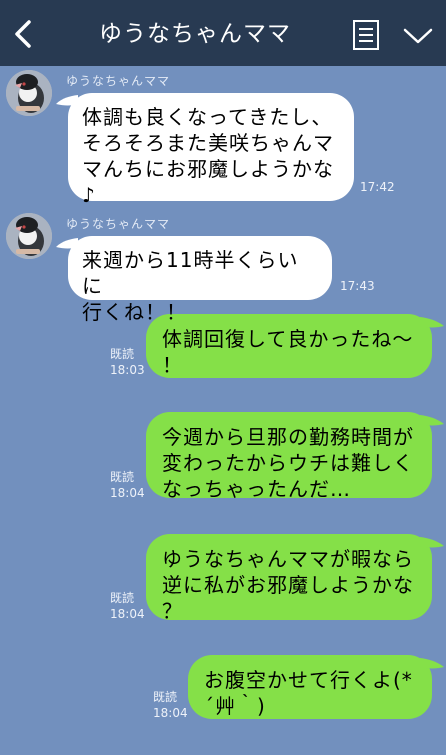 This screenshot has height=755, width=446. I want to click on message-text: 来週から11時半くらいに 行くね！！, so click(190, 286).